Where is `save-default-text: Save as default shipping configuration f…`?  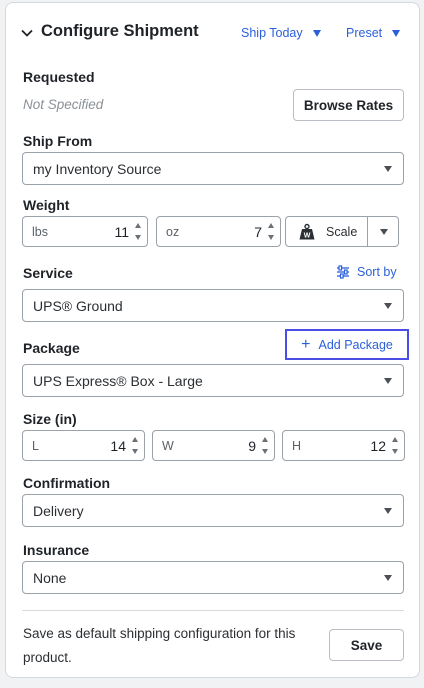
save-default-text: Save as default shipping configuration f… is located at coordinates (159, 645).